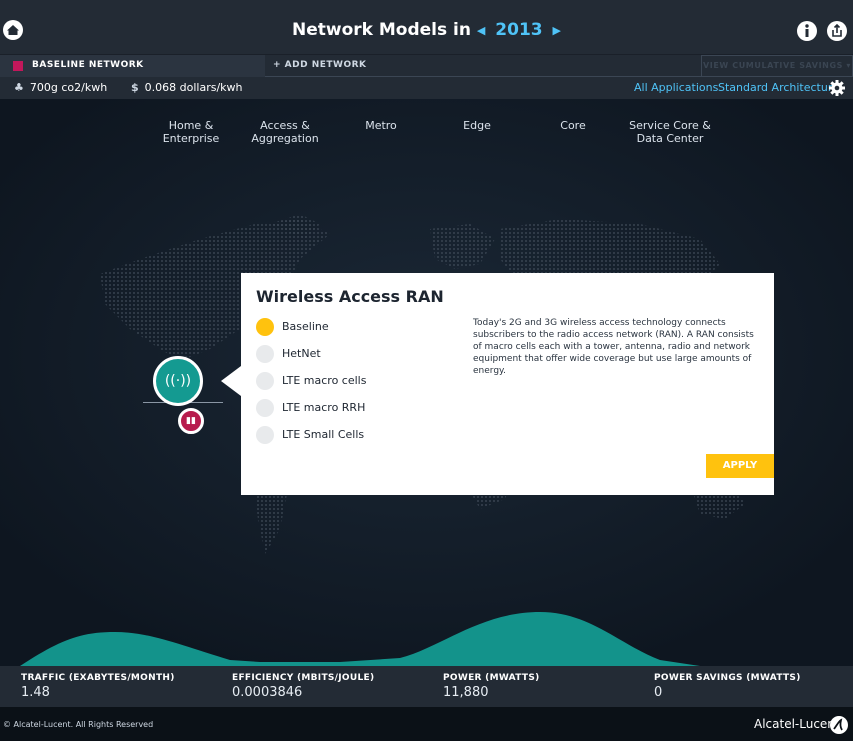 This screenshot has height=741, width=853. Describe the element at coordinates (481, 30) in the screenshot. I see `prev-year-arrow-icon: ◀` at that location.